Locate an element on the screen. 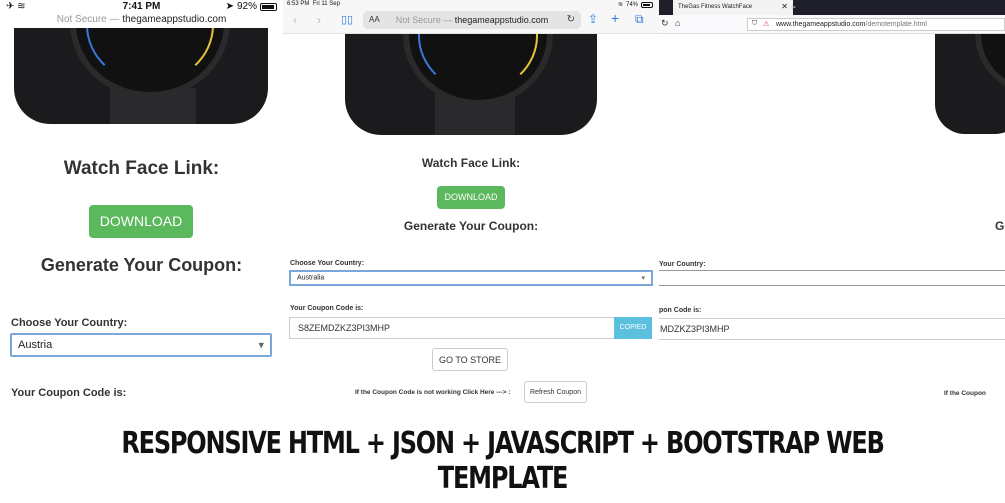 Image resolution: width=1005 pixels, height=503 pixels. shield-icon: ⛉ is located at coordinates (755, 23).